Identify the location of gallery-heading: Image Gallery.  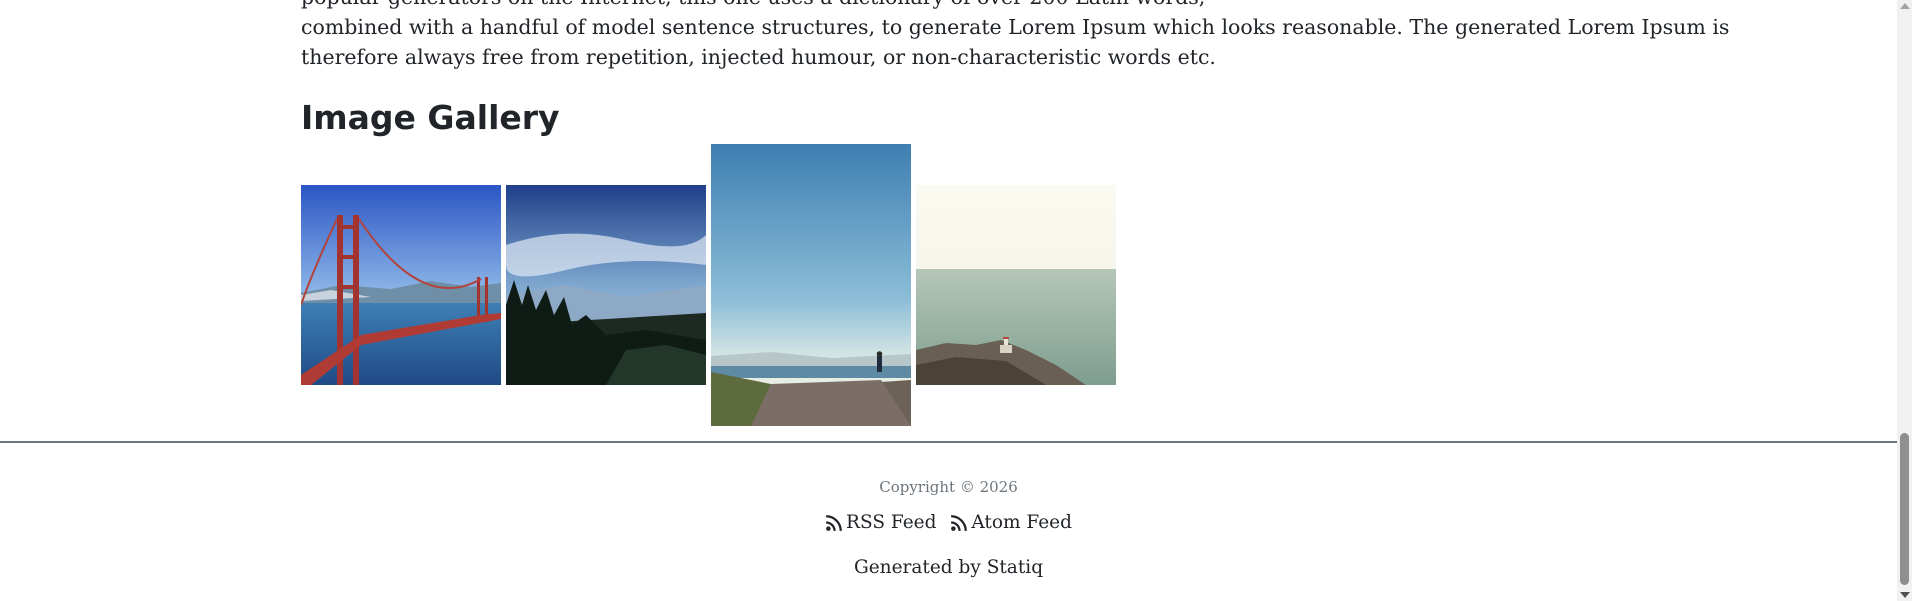
(430, 117).